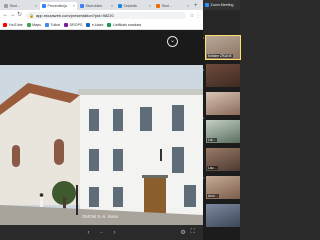 The height and width of the screenshot is (240, 320). I want to click on zoom-title: Zoom Meeting, so click(222, 5).